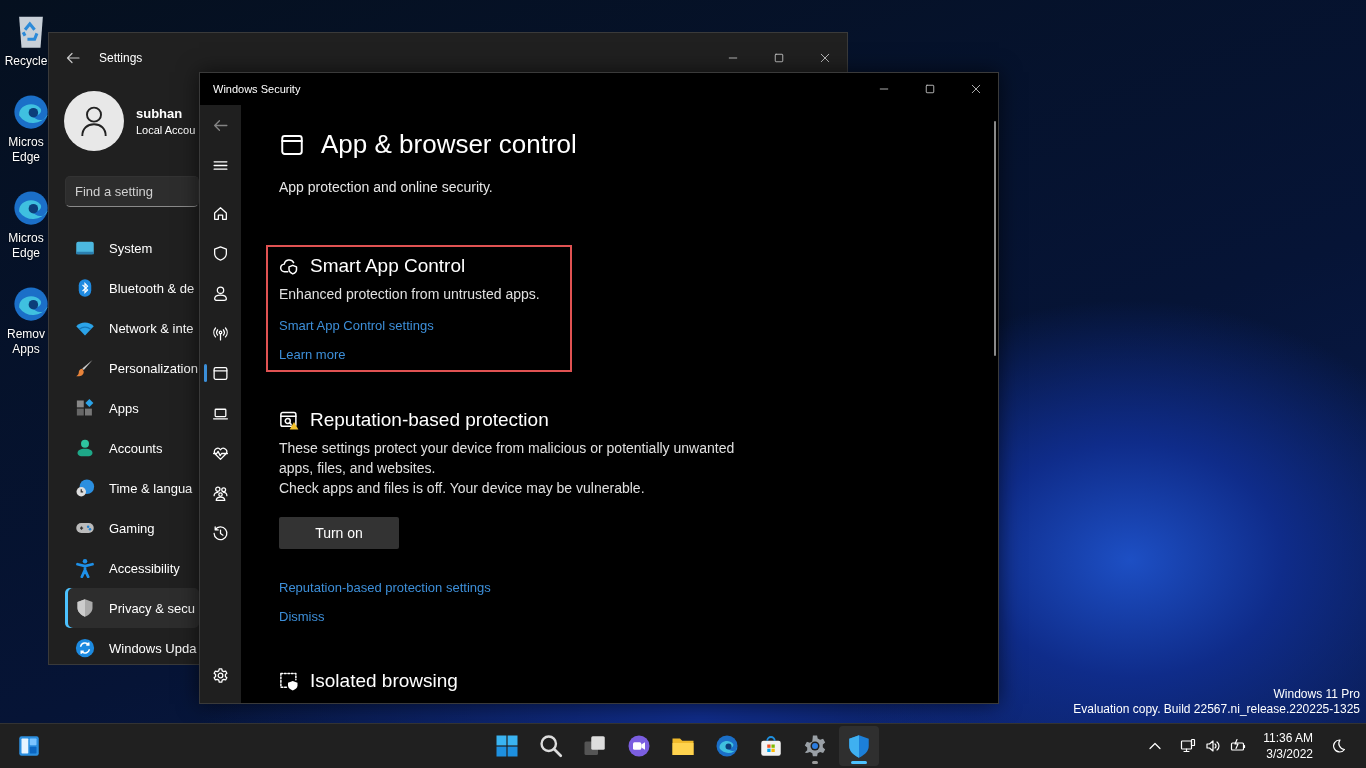 This screenshot has height=768, width=1366. Describe the element at coordinates (1288, 746) in the screenshot. I see `clock: 11:36 AM 3/3/2022` at that location.